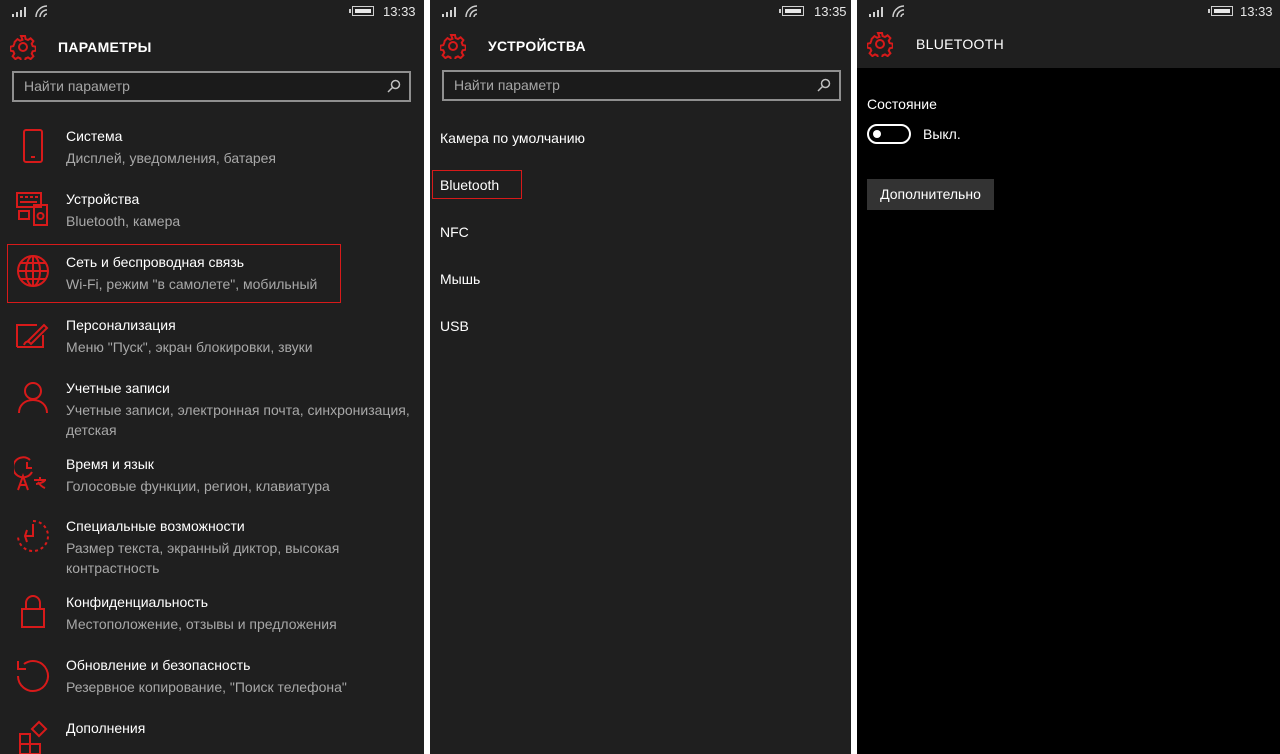 The height and width of the screenshot is (754, 1280). I want to click on time-language-icon, so click(30, 473).